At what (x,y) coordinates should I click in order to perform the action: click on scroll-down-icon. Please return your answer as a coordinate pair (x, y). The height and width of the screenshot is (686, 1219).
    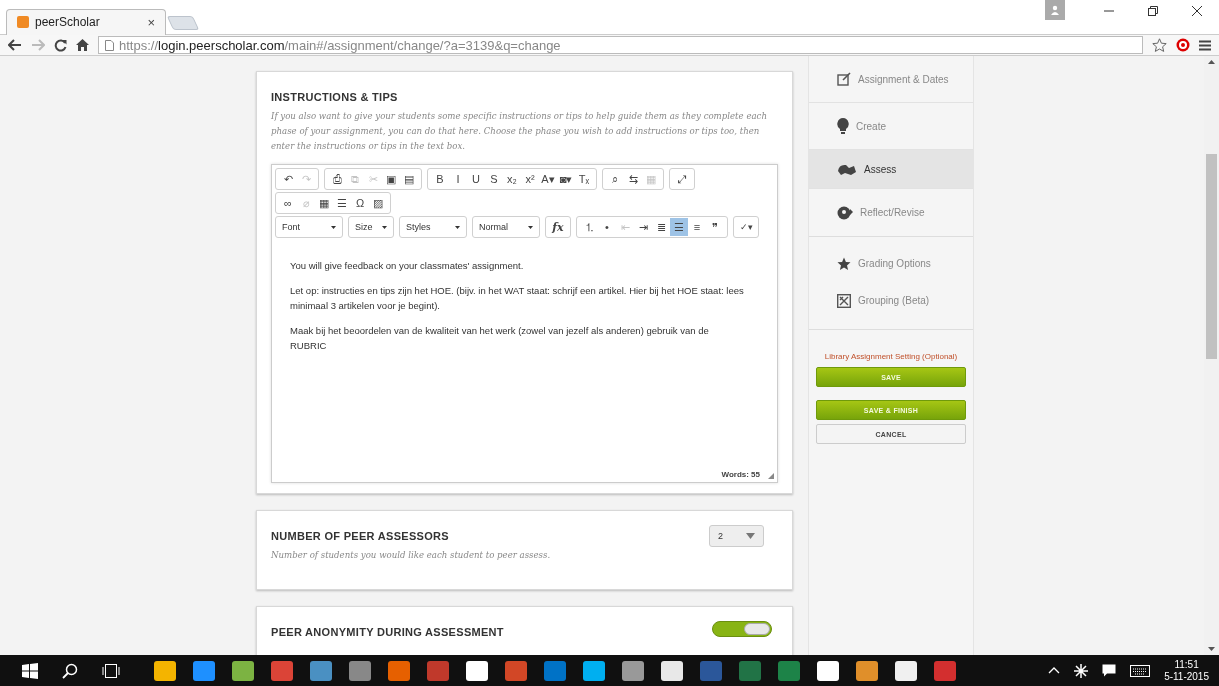
    Looking at the image, I should click on (1211, 649).